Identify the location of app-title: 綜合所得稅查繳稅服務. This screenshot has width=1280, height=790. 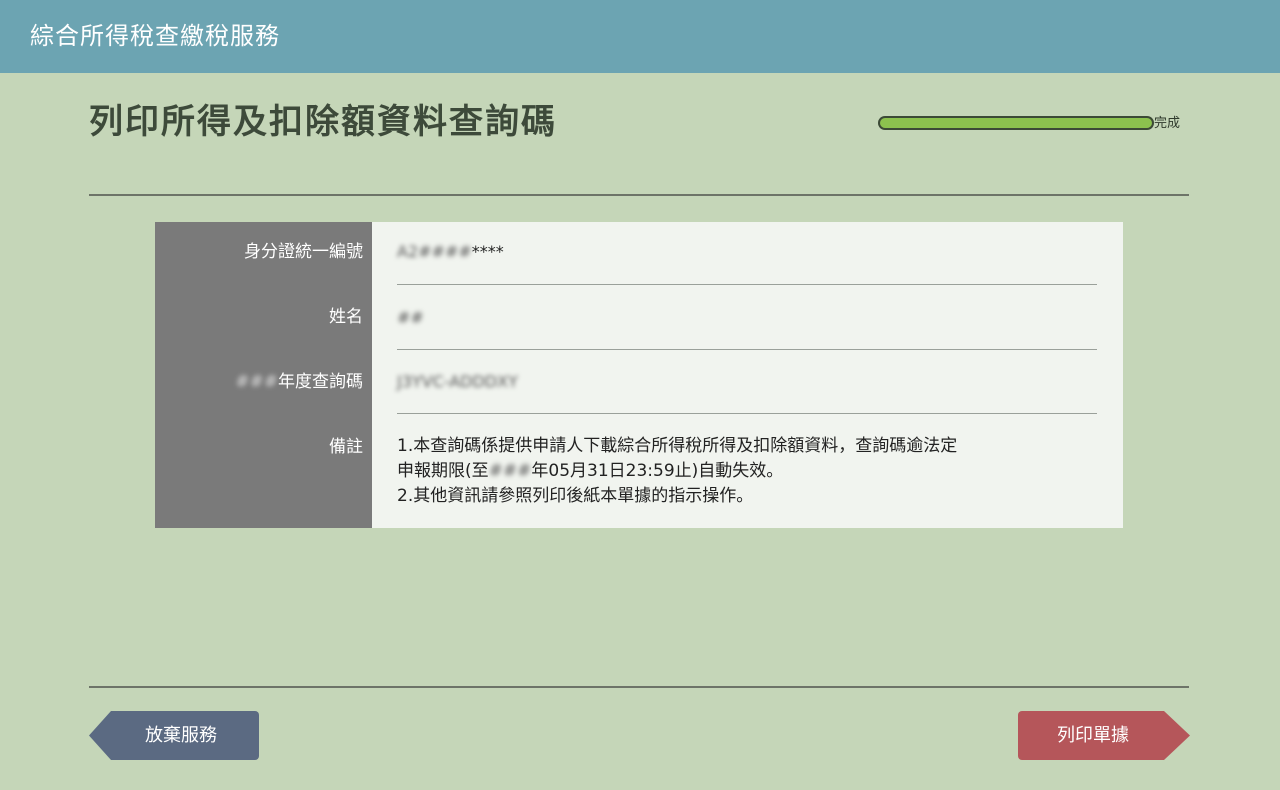
(155, 36).